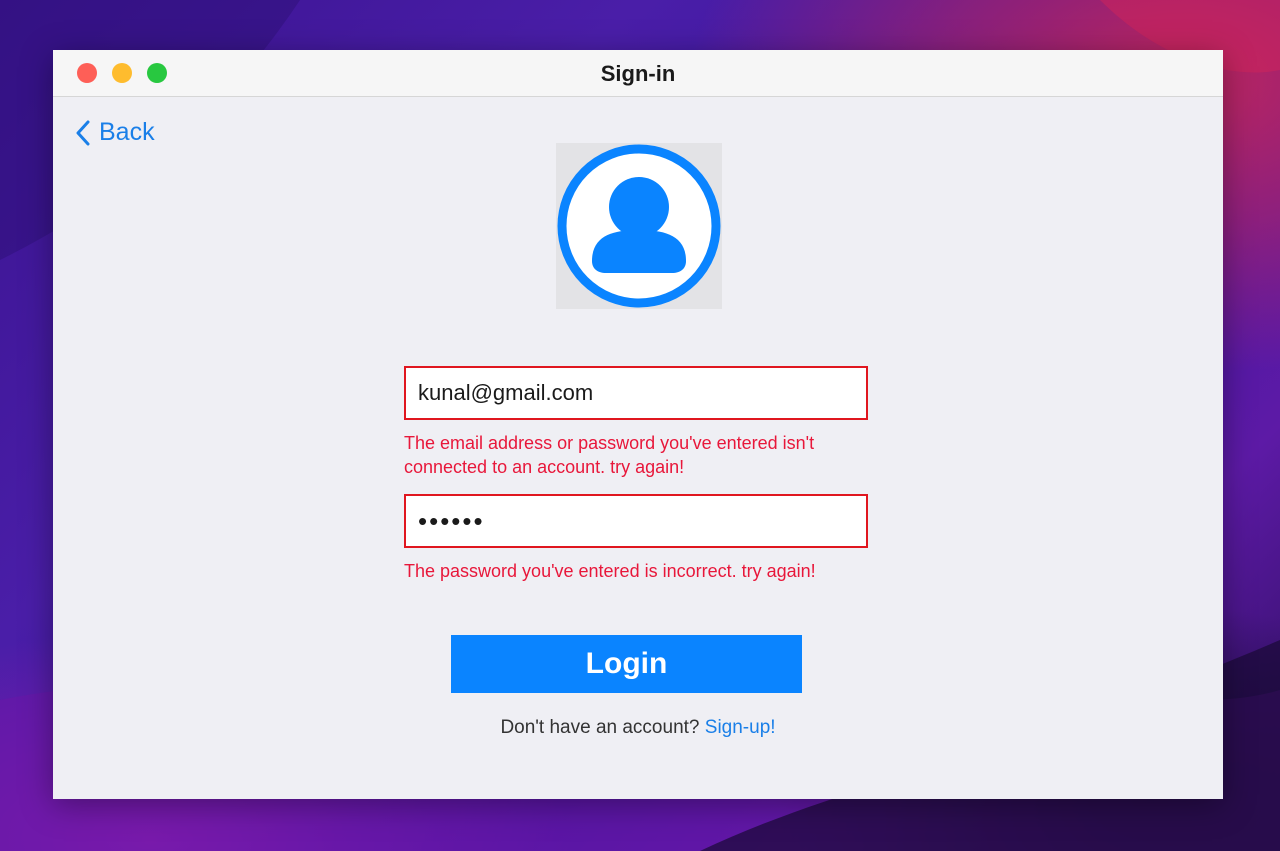  Describe the element at coordinates (626, 664) in the screenshot. I see `login-button: Login` at that location.